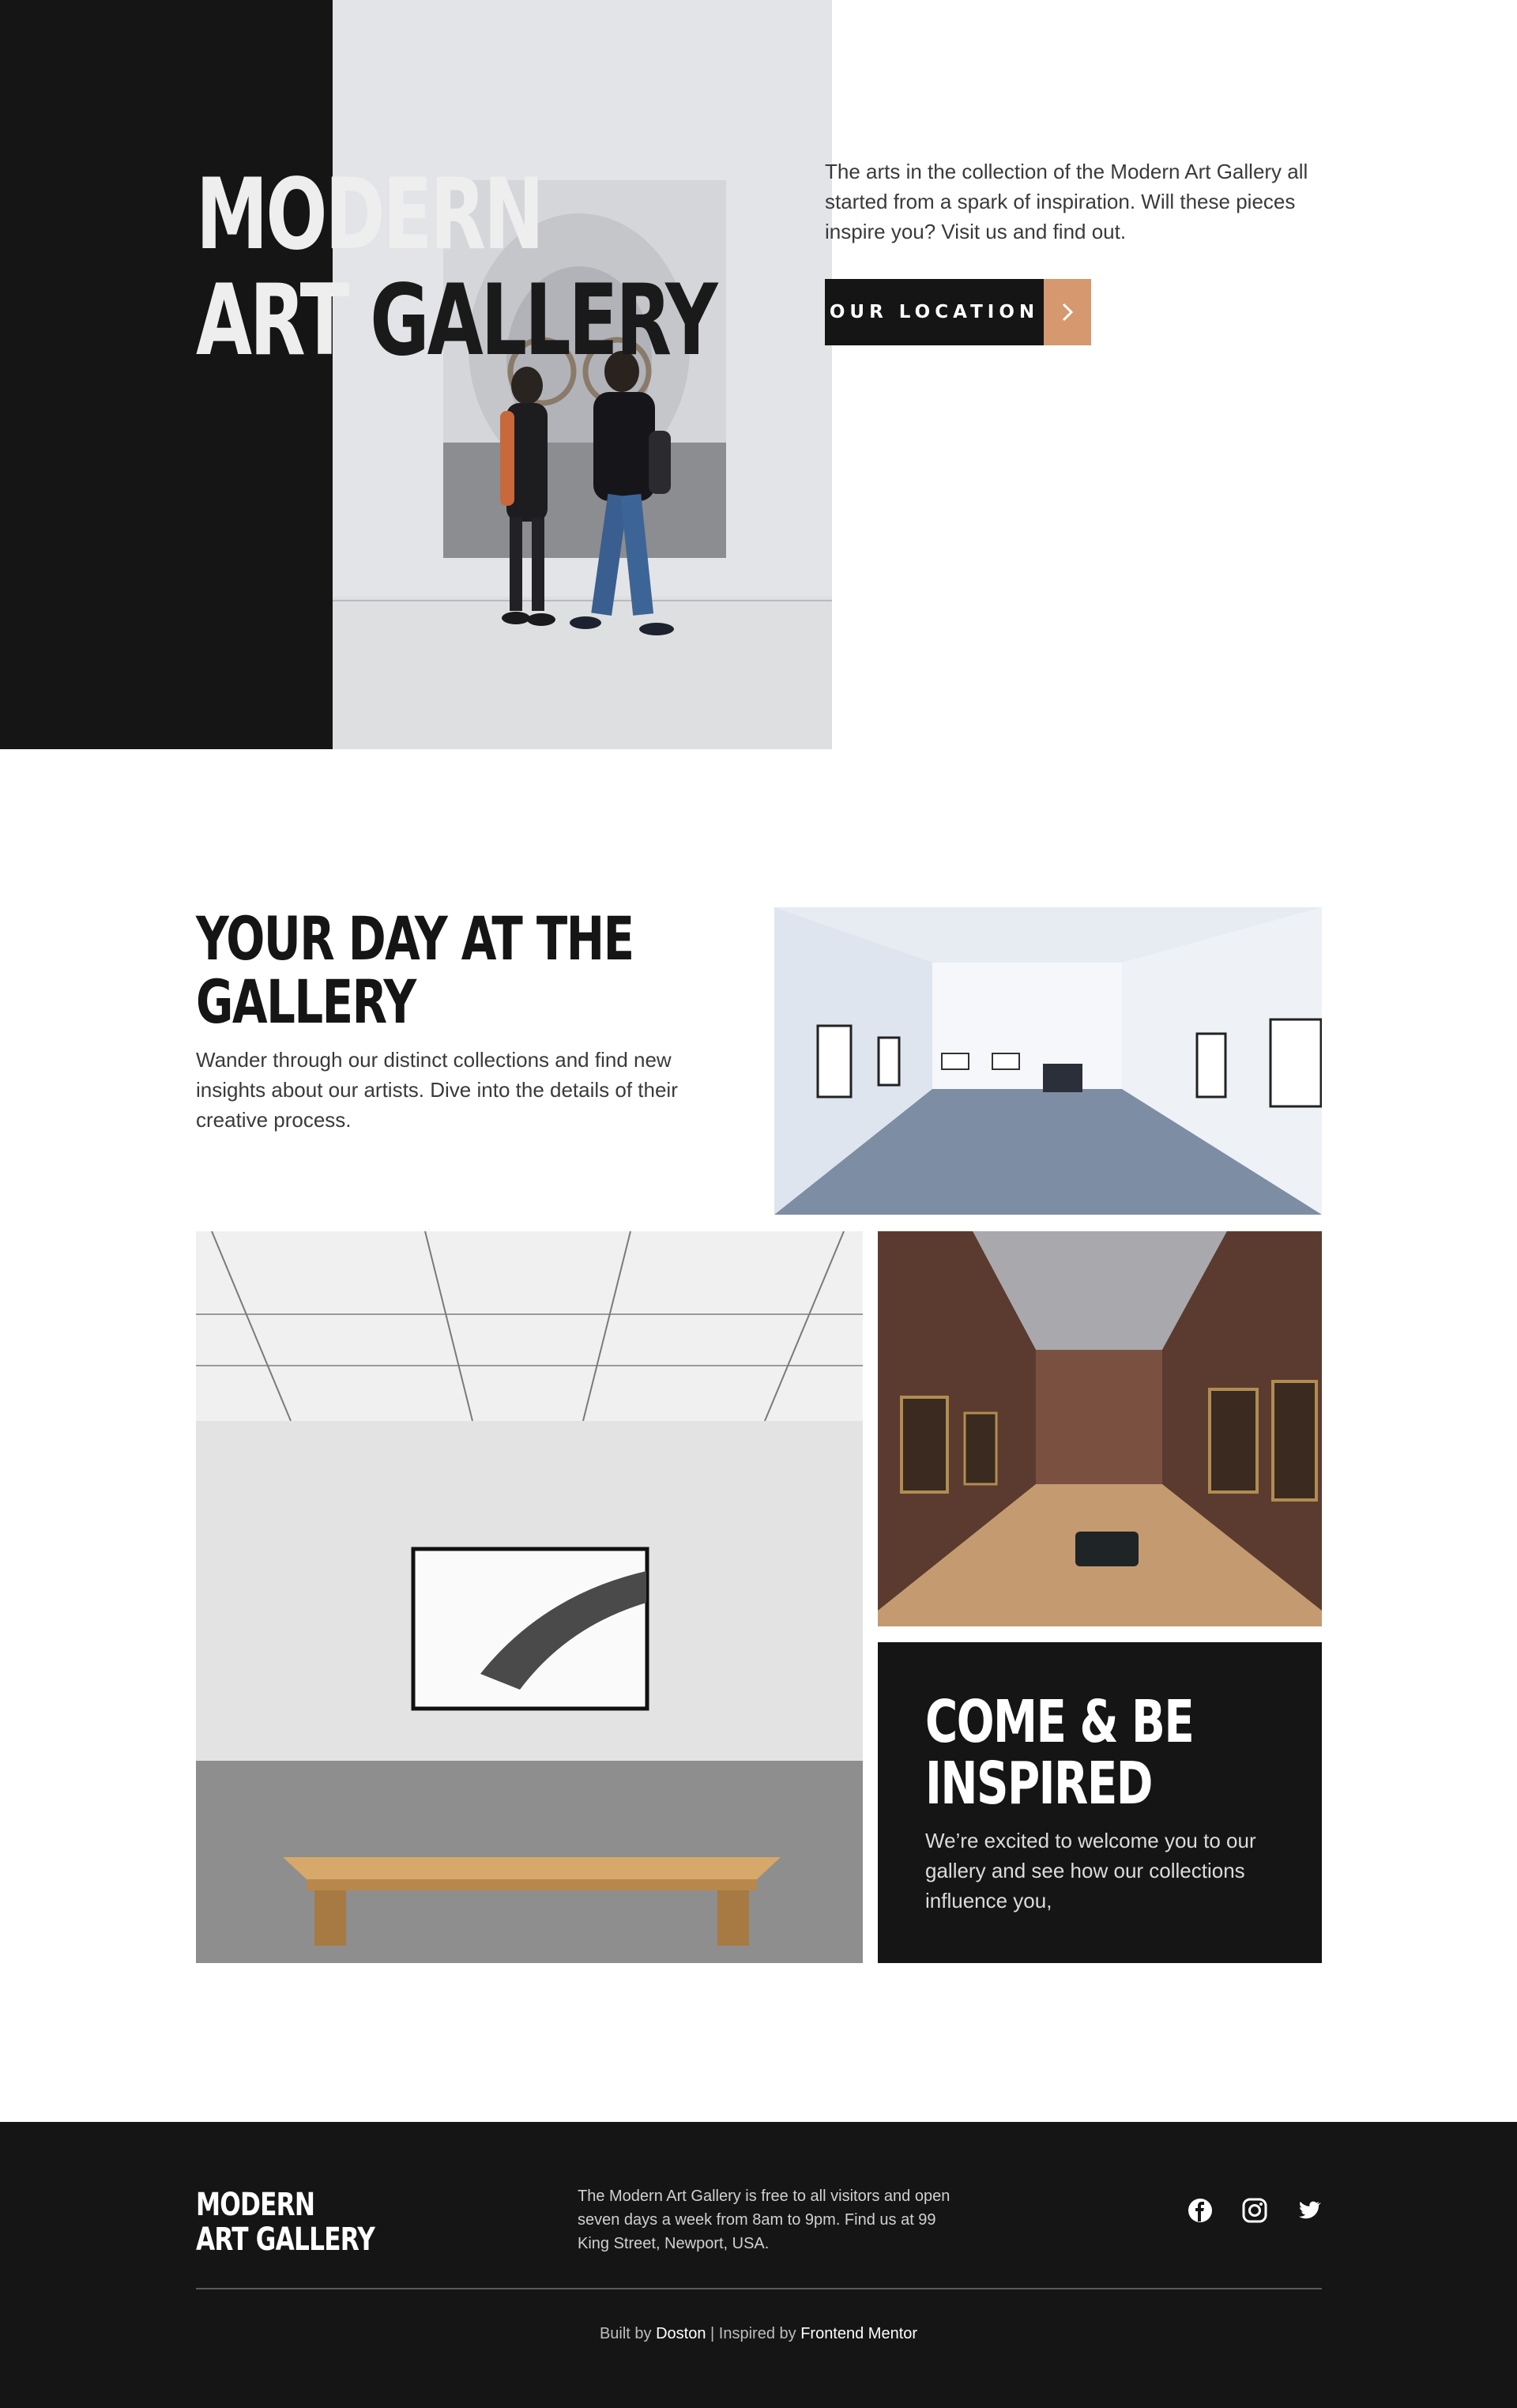 The image size is (1517, 2408). I want to click on footer-logo-line1: MODERN, so click(256, 2205).